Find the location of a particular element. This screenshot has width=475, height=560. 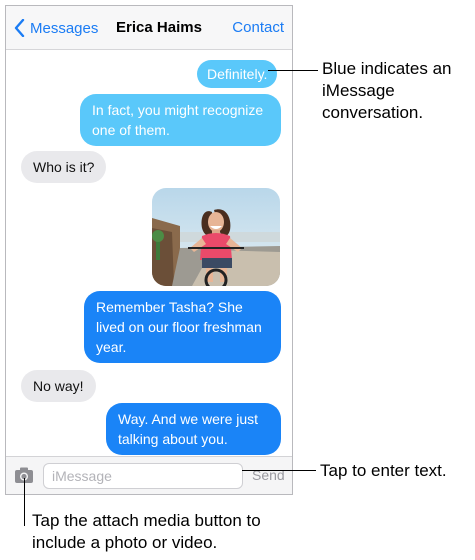

message-bubble: Who is it? is located at coordinates (64, 167).